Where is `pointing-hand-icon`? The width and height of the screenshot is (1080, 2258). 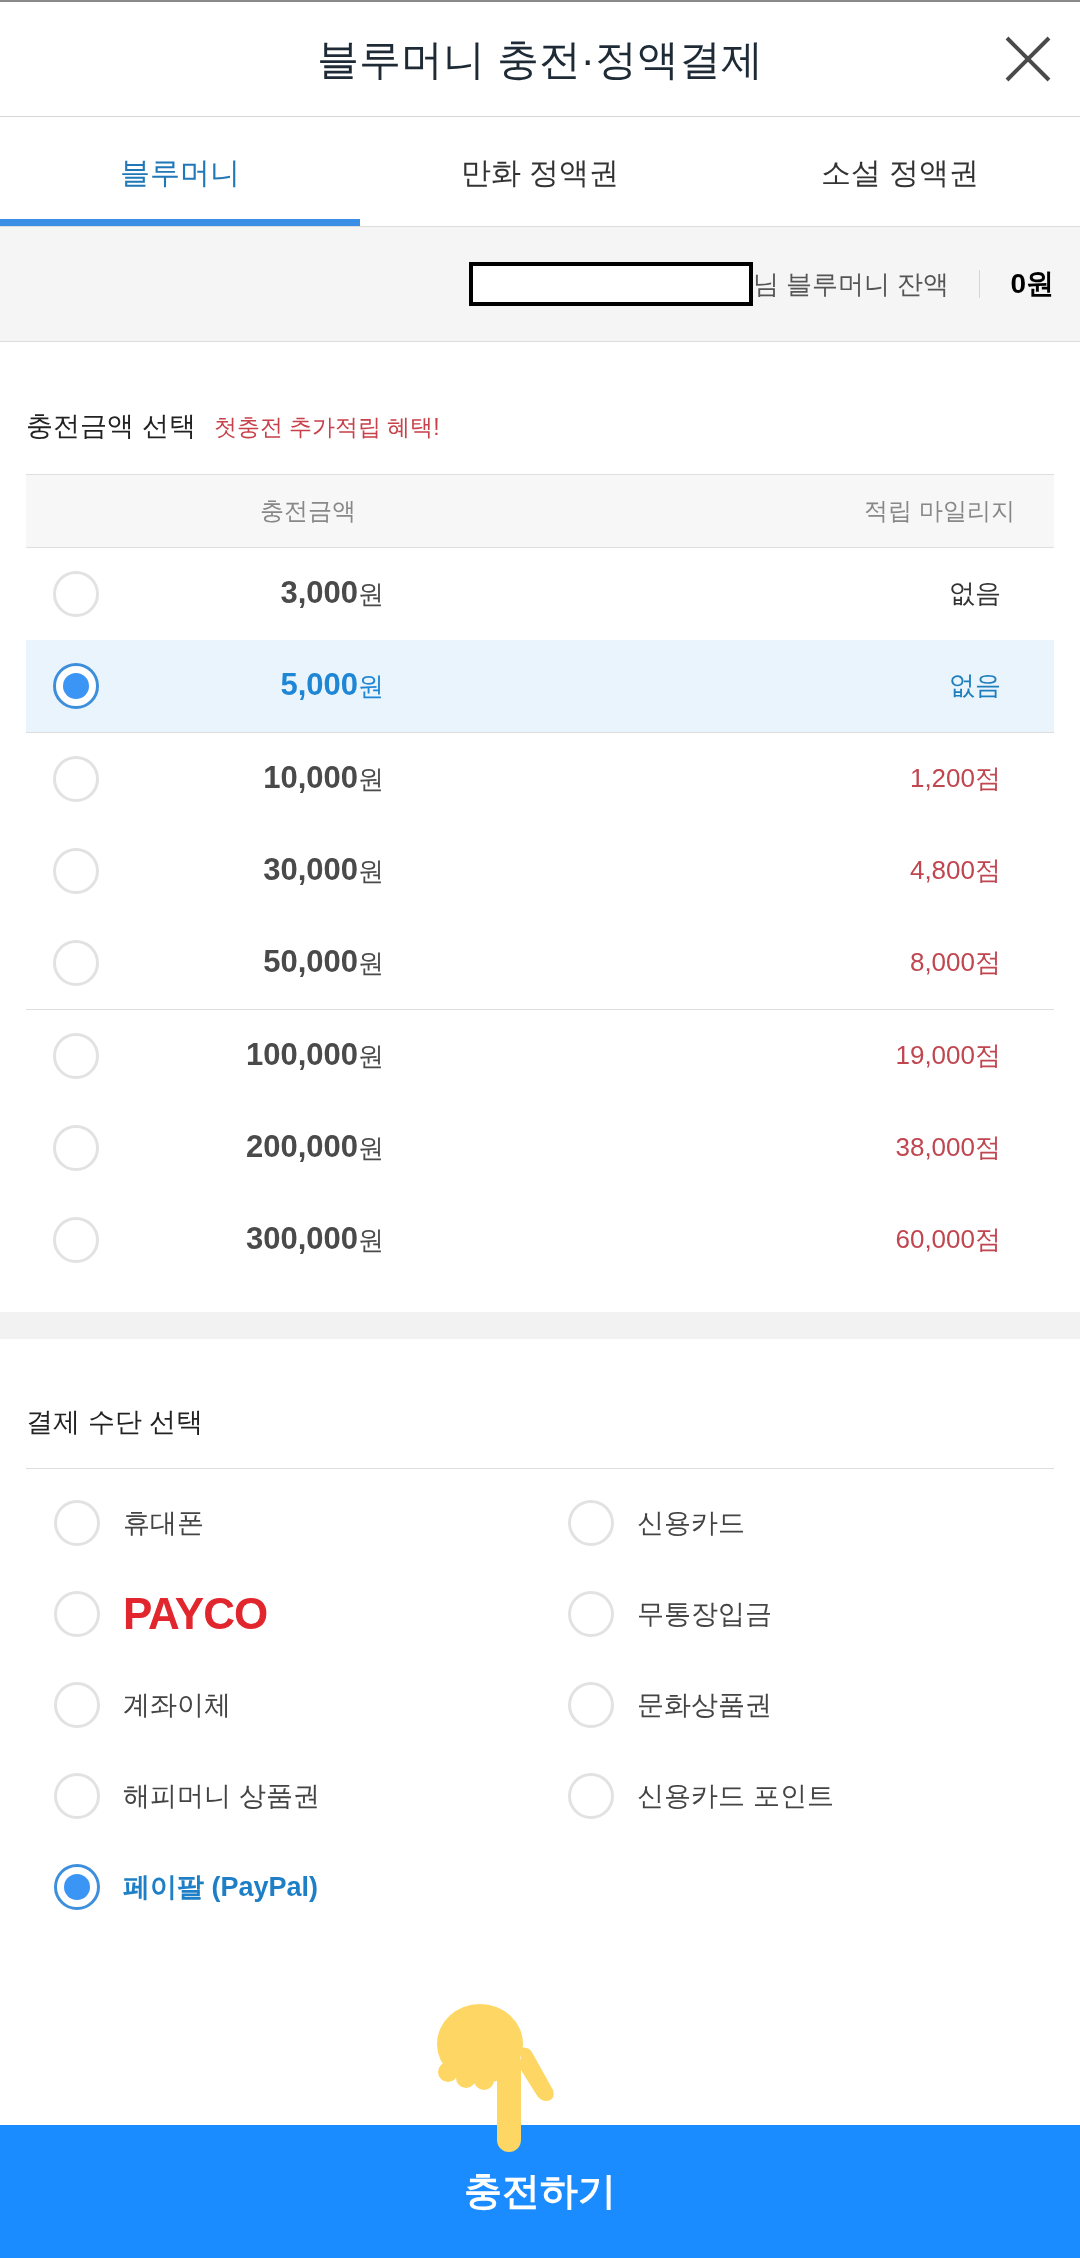 pointing-hand-icon is located at coordinates (495, 2078).